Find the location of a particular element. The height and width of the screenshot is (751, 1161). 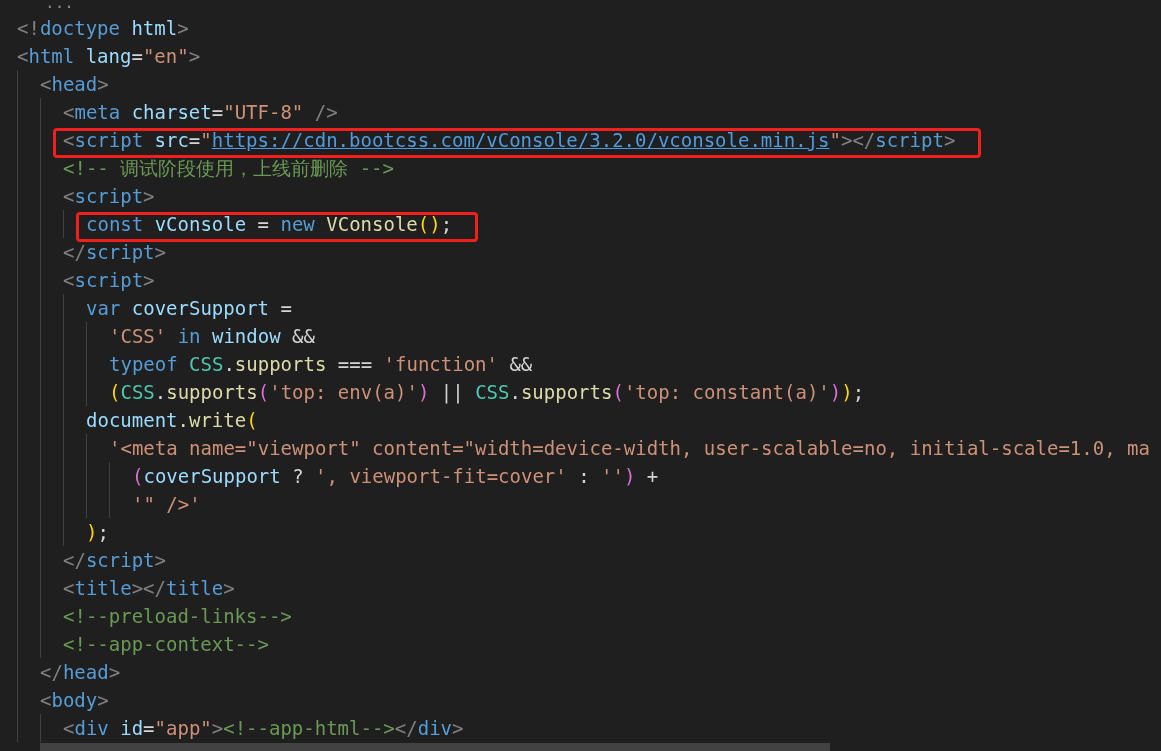

code-line: <!--app-context--> is located at coordinates (166, 644).